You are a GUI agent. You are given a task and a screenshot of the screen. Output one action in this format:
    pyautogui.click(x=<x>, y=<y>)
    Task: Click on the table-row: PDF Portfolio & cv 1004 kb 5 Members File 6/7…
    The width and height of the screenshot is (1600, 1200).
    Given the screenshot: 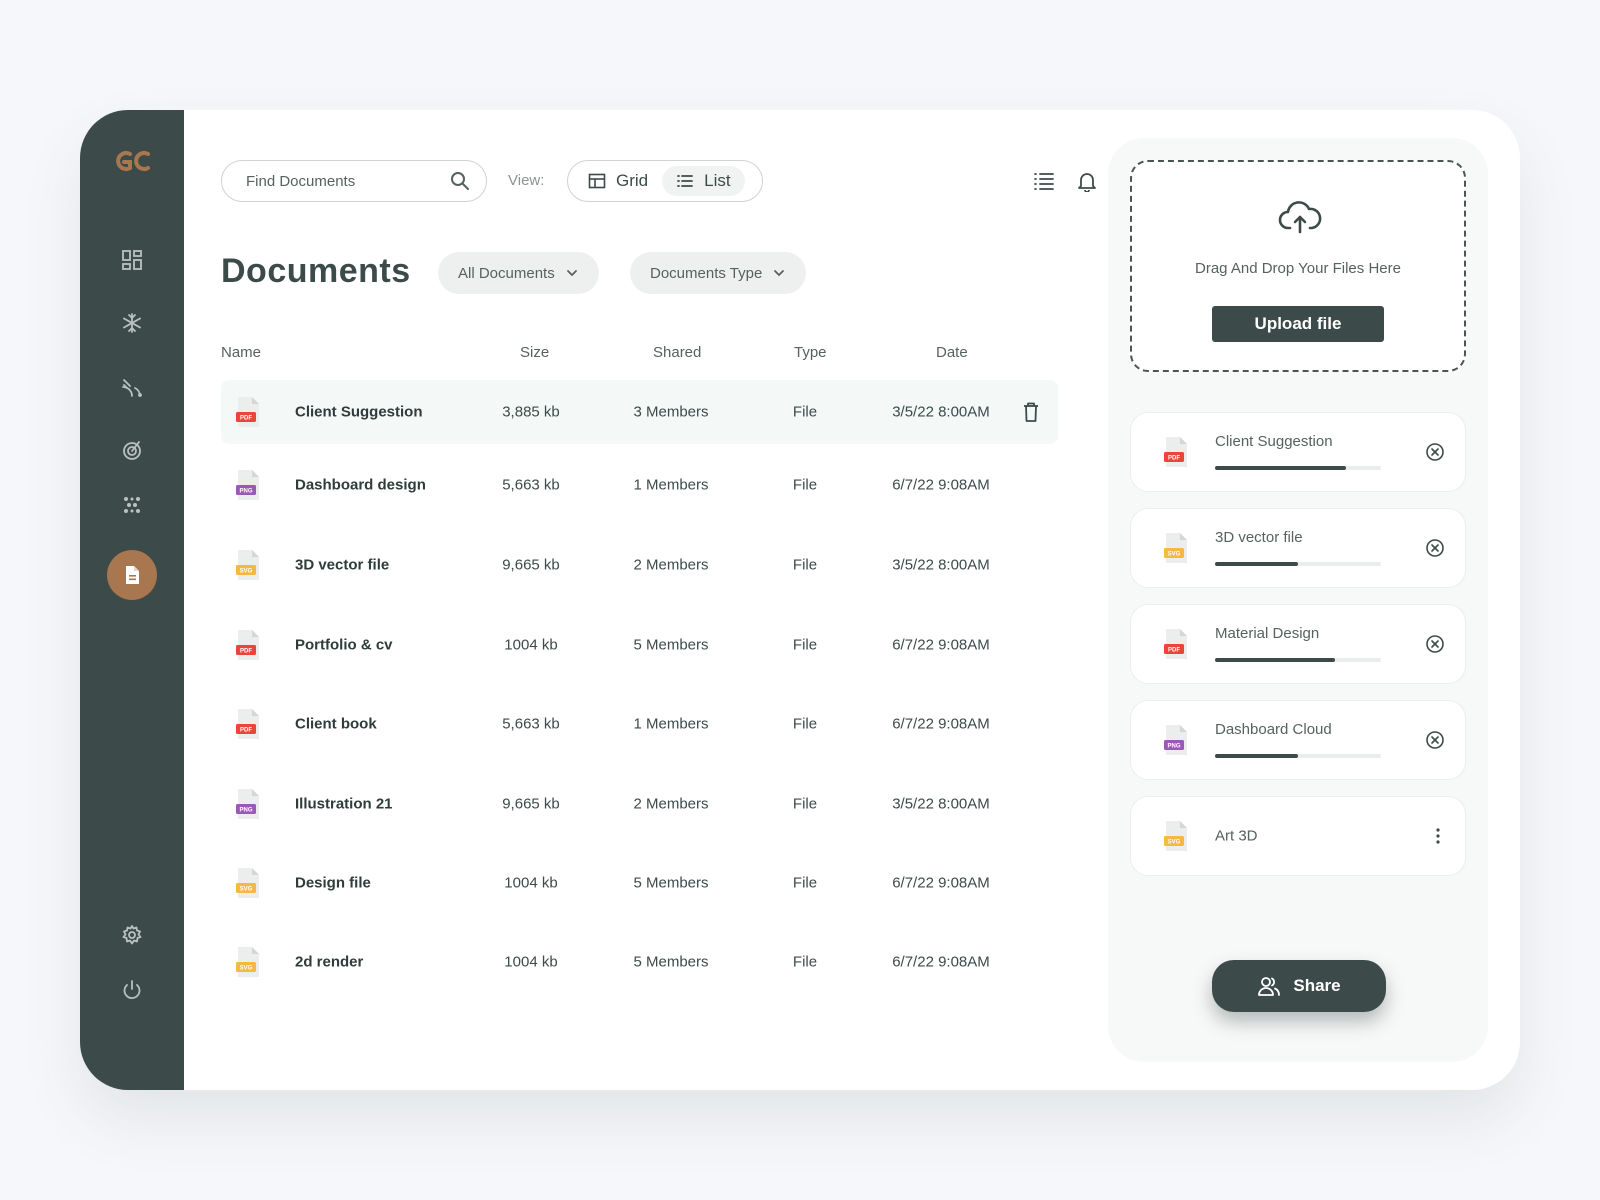 What is the action you would take?
    pyautogui.click(x=639, y=645)
    